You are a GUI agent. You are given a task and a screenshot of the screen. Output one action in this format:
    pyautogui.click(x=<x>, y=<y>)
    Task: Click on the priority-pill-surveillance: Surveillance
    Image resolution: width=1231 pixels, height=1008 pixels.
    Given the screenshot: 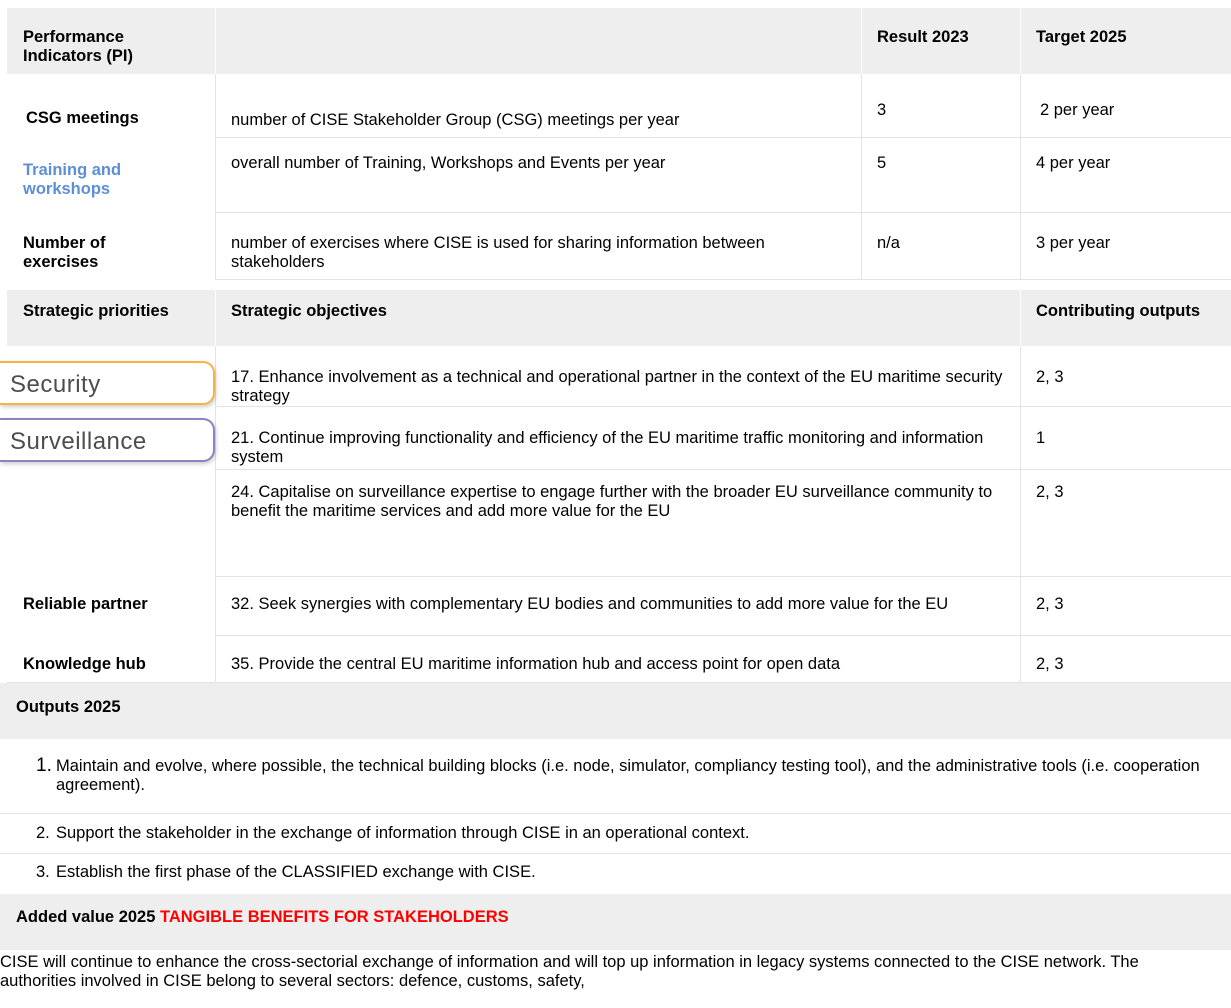 What is the action you would take?
    pyautogui.click(x=107, y=440)
    